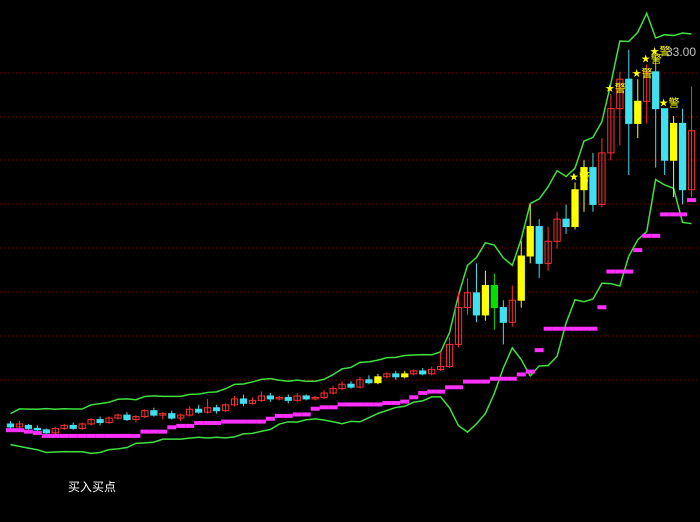 This screenshot has width=700, height=522. What do you see at coordinates (681, 52) in the screenshot?
I see `price-level-label: 33.00` at bounding box center [681, 52].